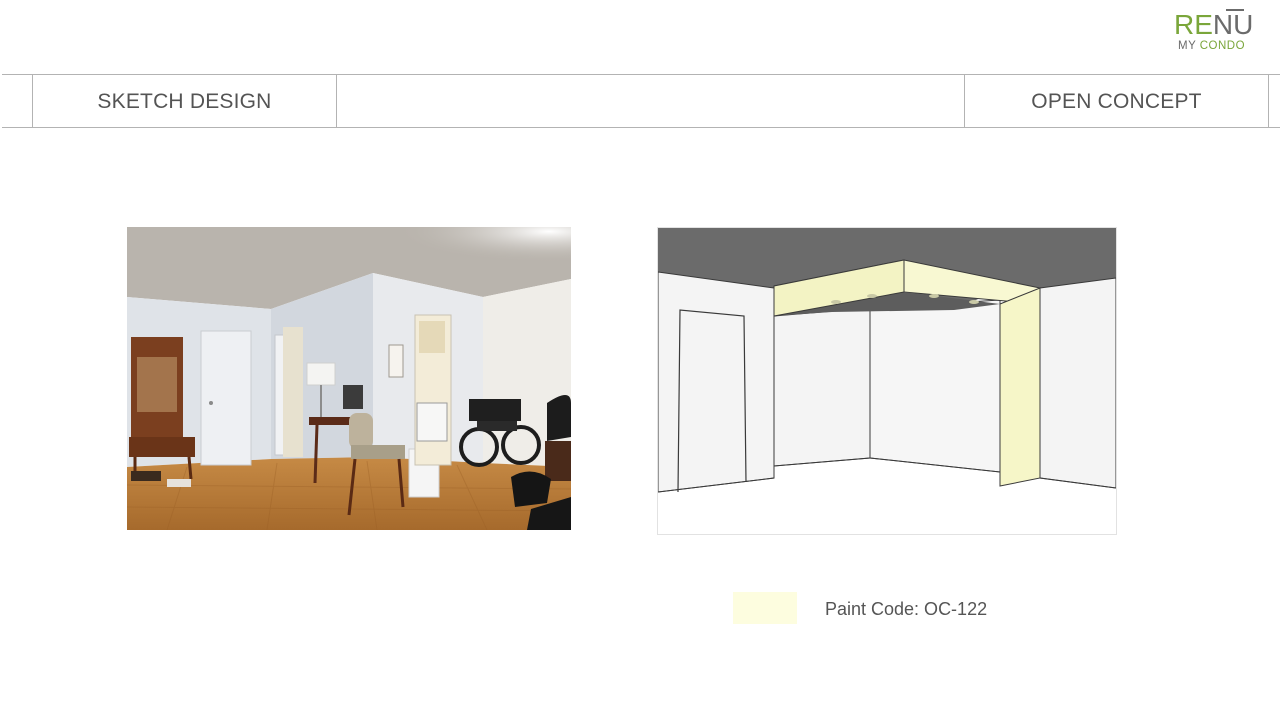  Describe the element at coordinates (1193, 24) in the screenshot. I see `logo-re-text: RE` at that location.